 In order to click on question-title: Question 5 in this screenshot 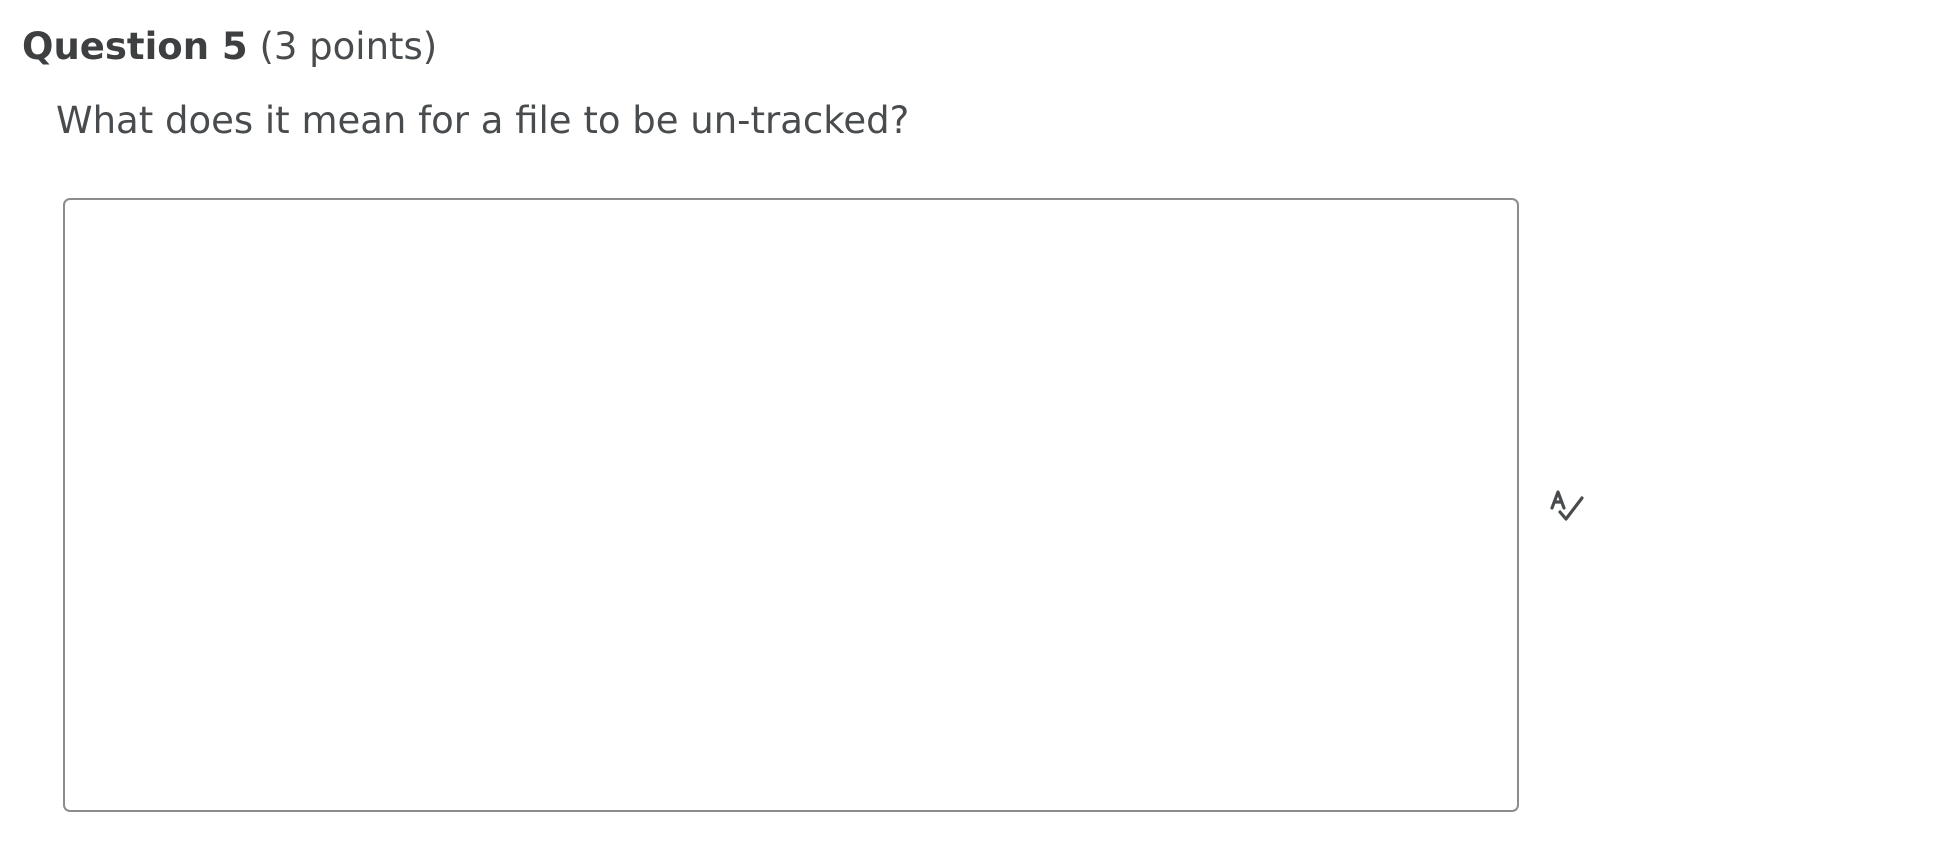, I will do `click(135, 46)`.